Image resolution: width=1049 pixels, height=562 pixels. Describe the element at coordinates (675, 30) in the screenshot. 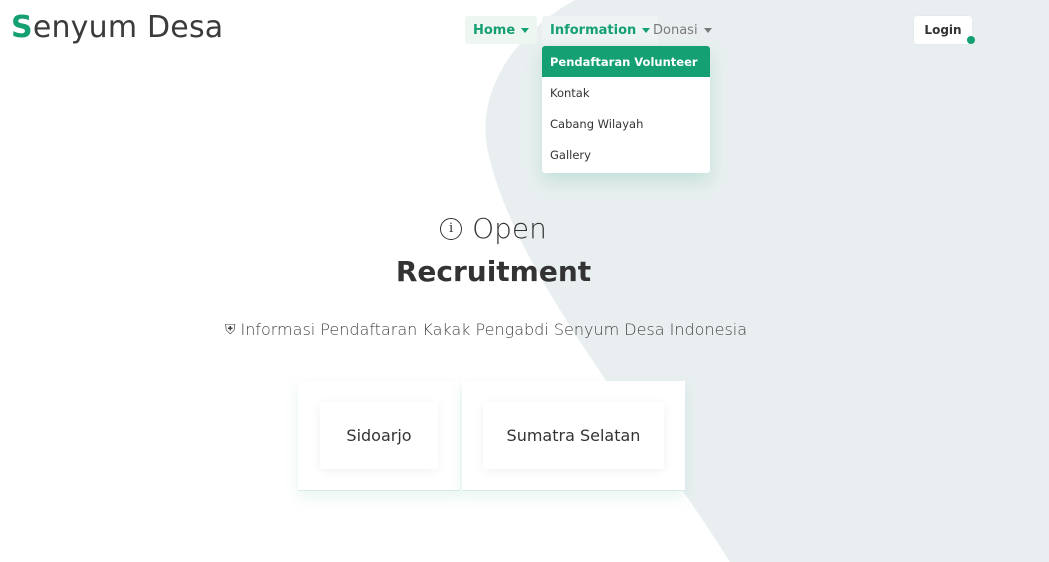

I see `nav-donasi-label: Donasi` at that location.